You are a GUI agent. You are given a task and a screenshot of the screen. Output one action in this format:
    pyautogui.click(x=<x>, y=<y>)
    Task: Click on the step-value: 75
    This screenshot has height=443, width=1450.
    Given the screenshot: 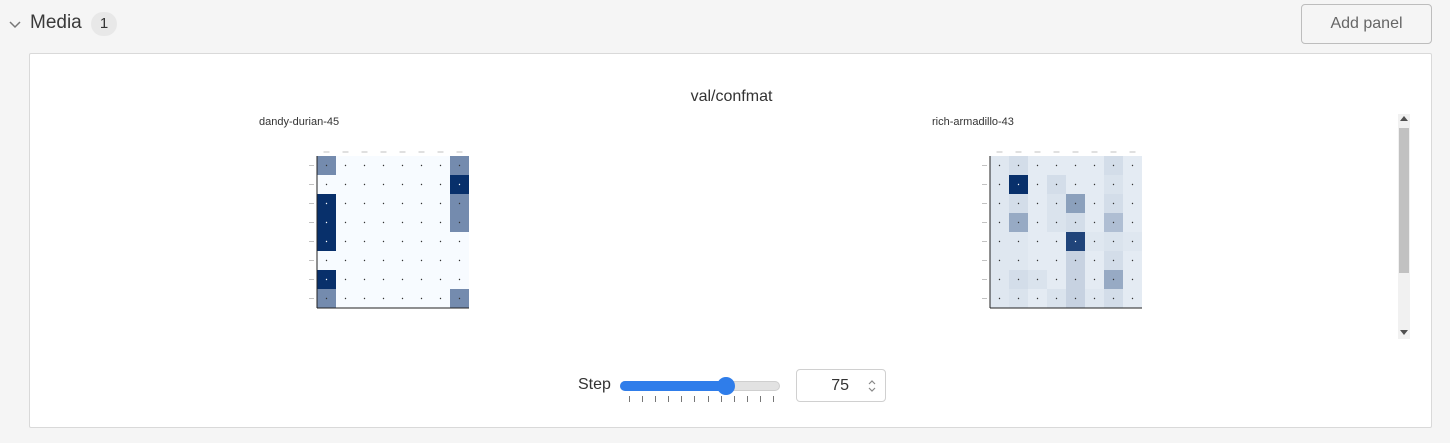 What is the action you would take?
    pyautogui.click(x=840, y=386)
    